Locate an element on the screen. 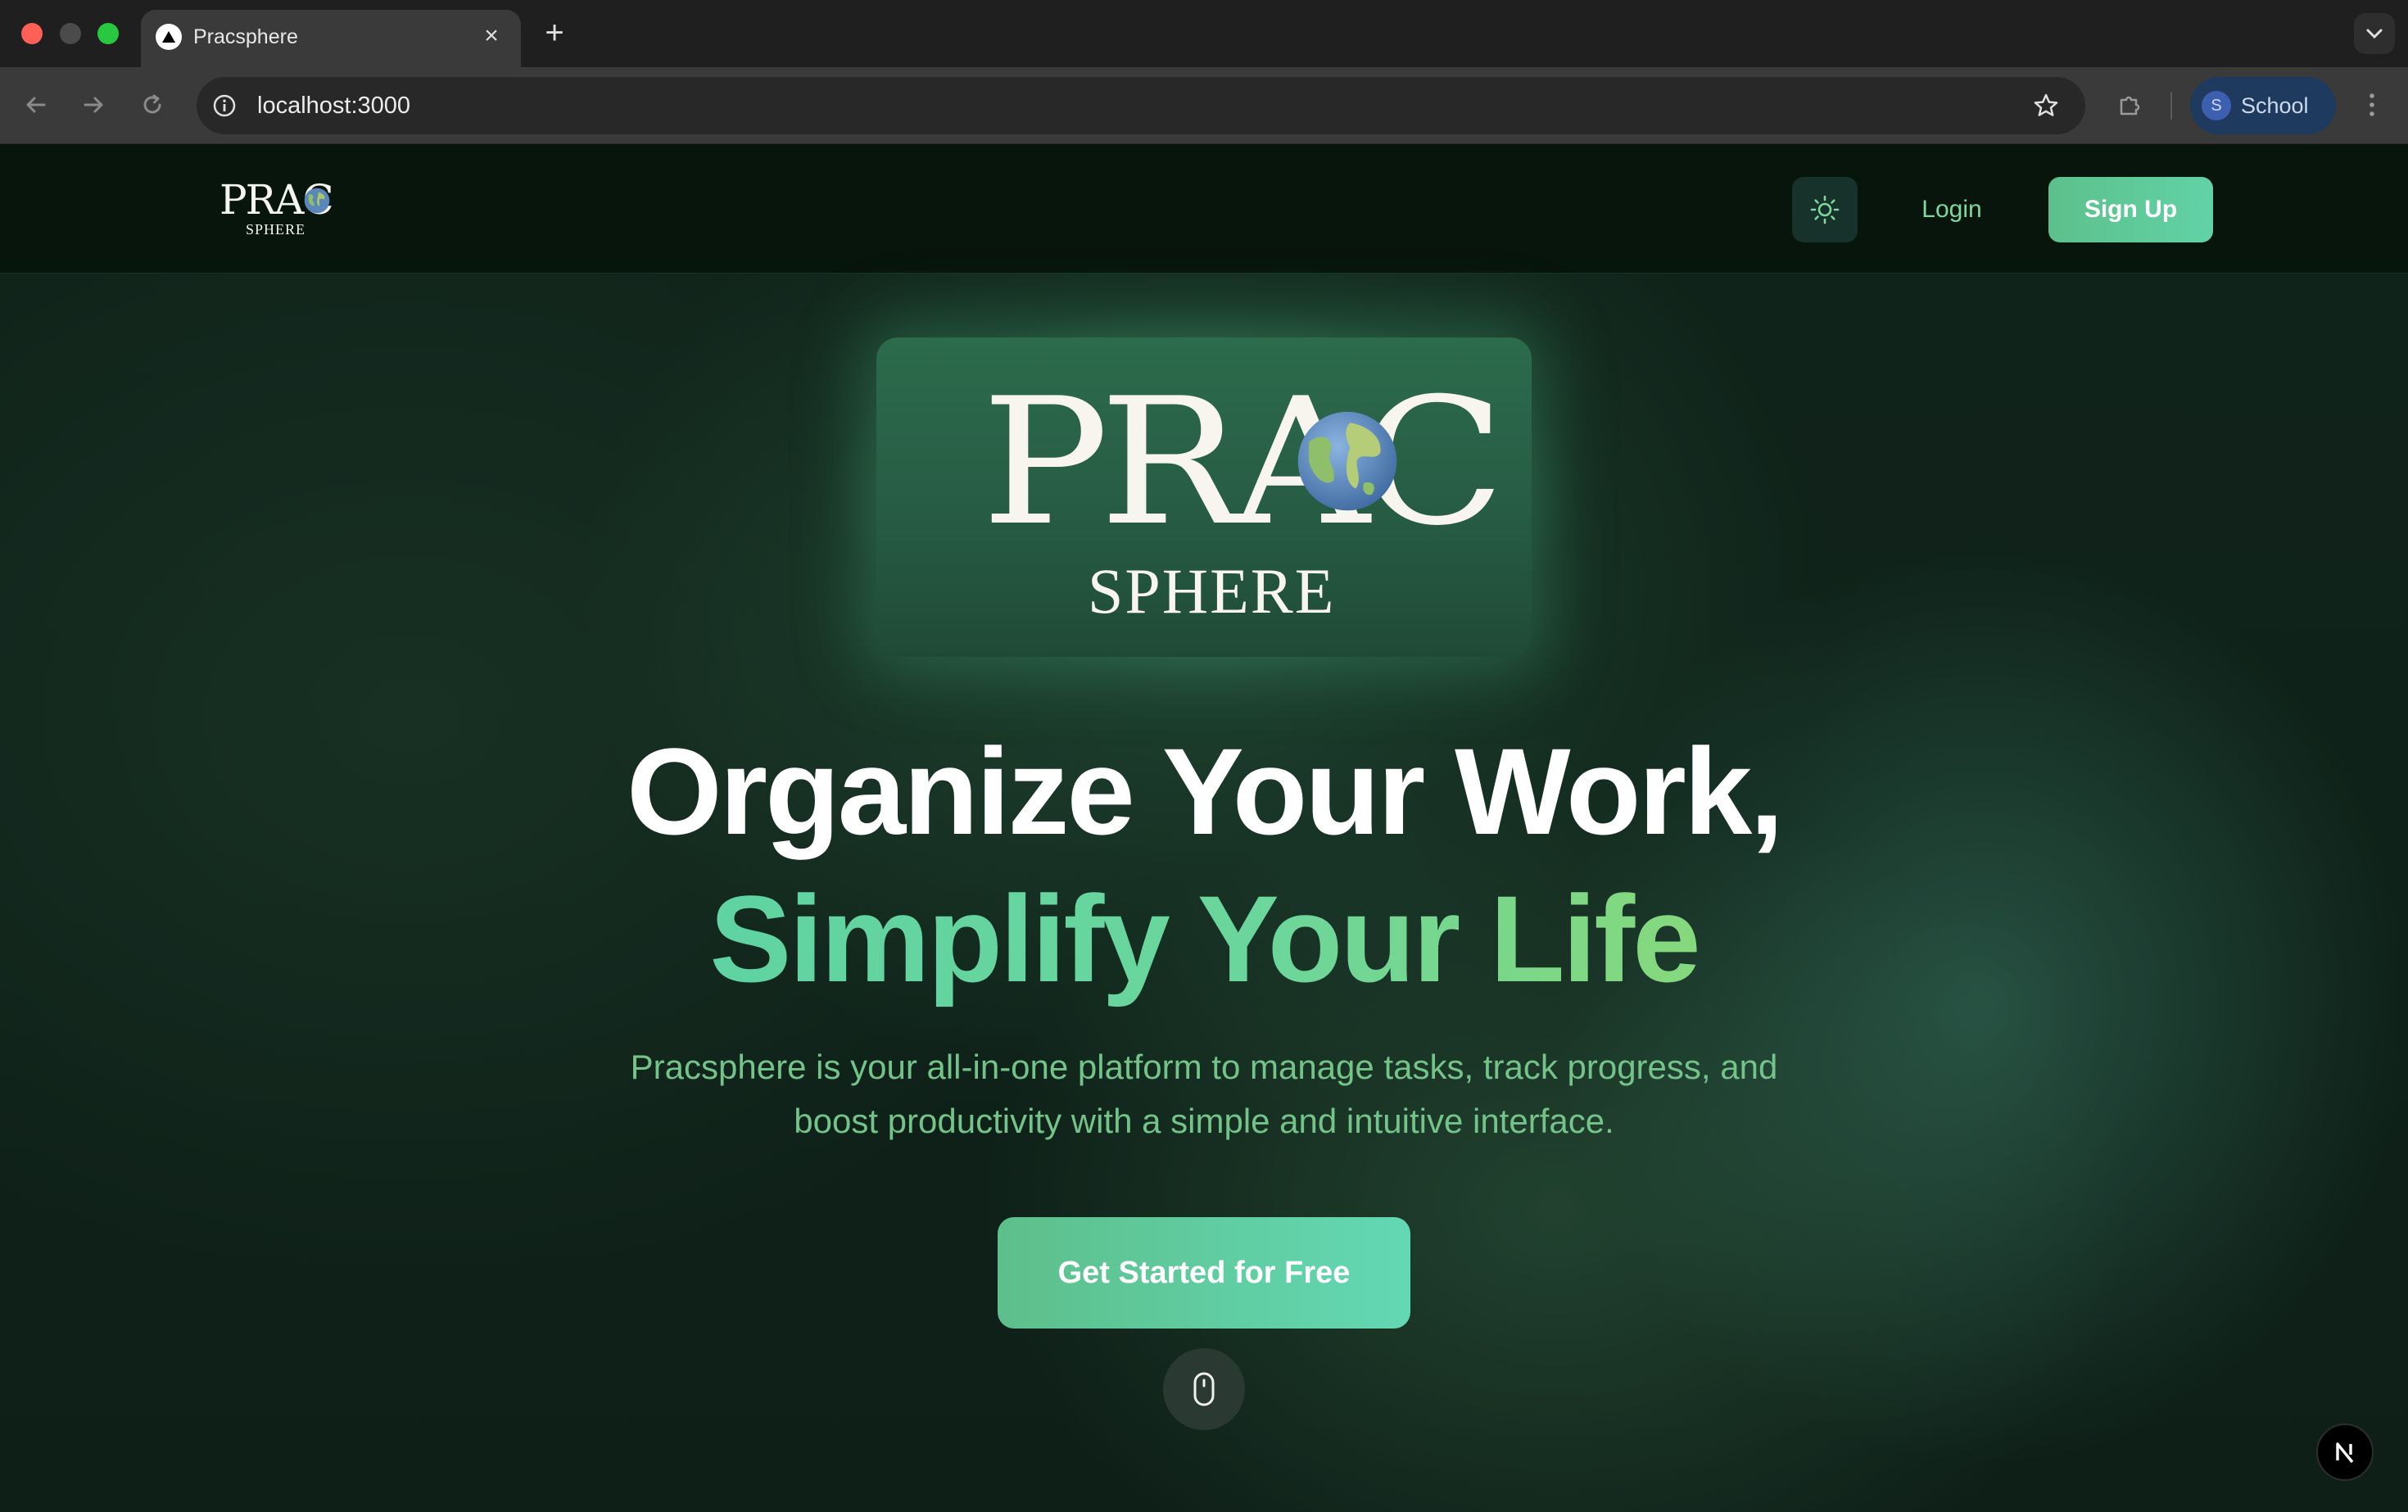 The image size is (2408, 1512). nextjs-icon is located at coordinates (2345, 1453).